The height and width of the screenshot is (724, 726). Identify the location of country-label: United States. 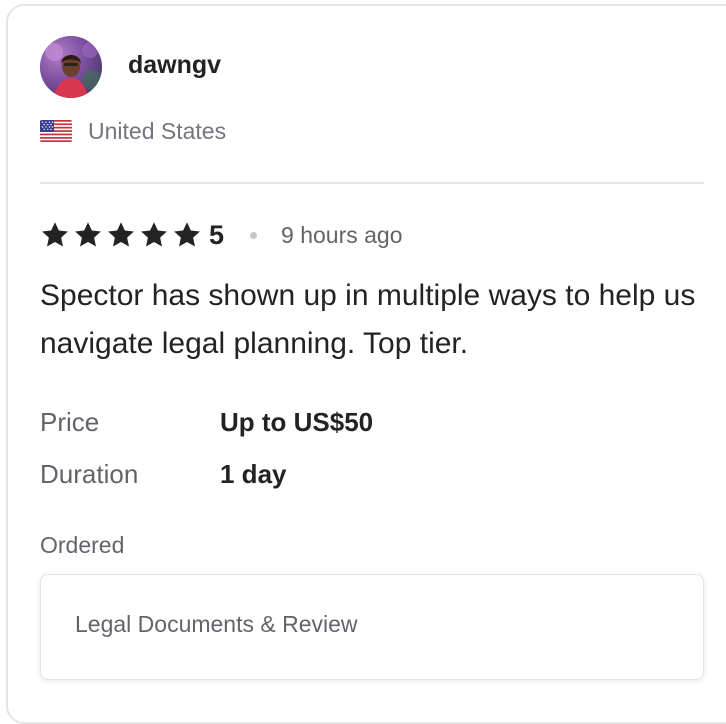
(157, 131).